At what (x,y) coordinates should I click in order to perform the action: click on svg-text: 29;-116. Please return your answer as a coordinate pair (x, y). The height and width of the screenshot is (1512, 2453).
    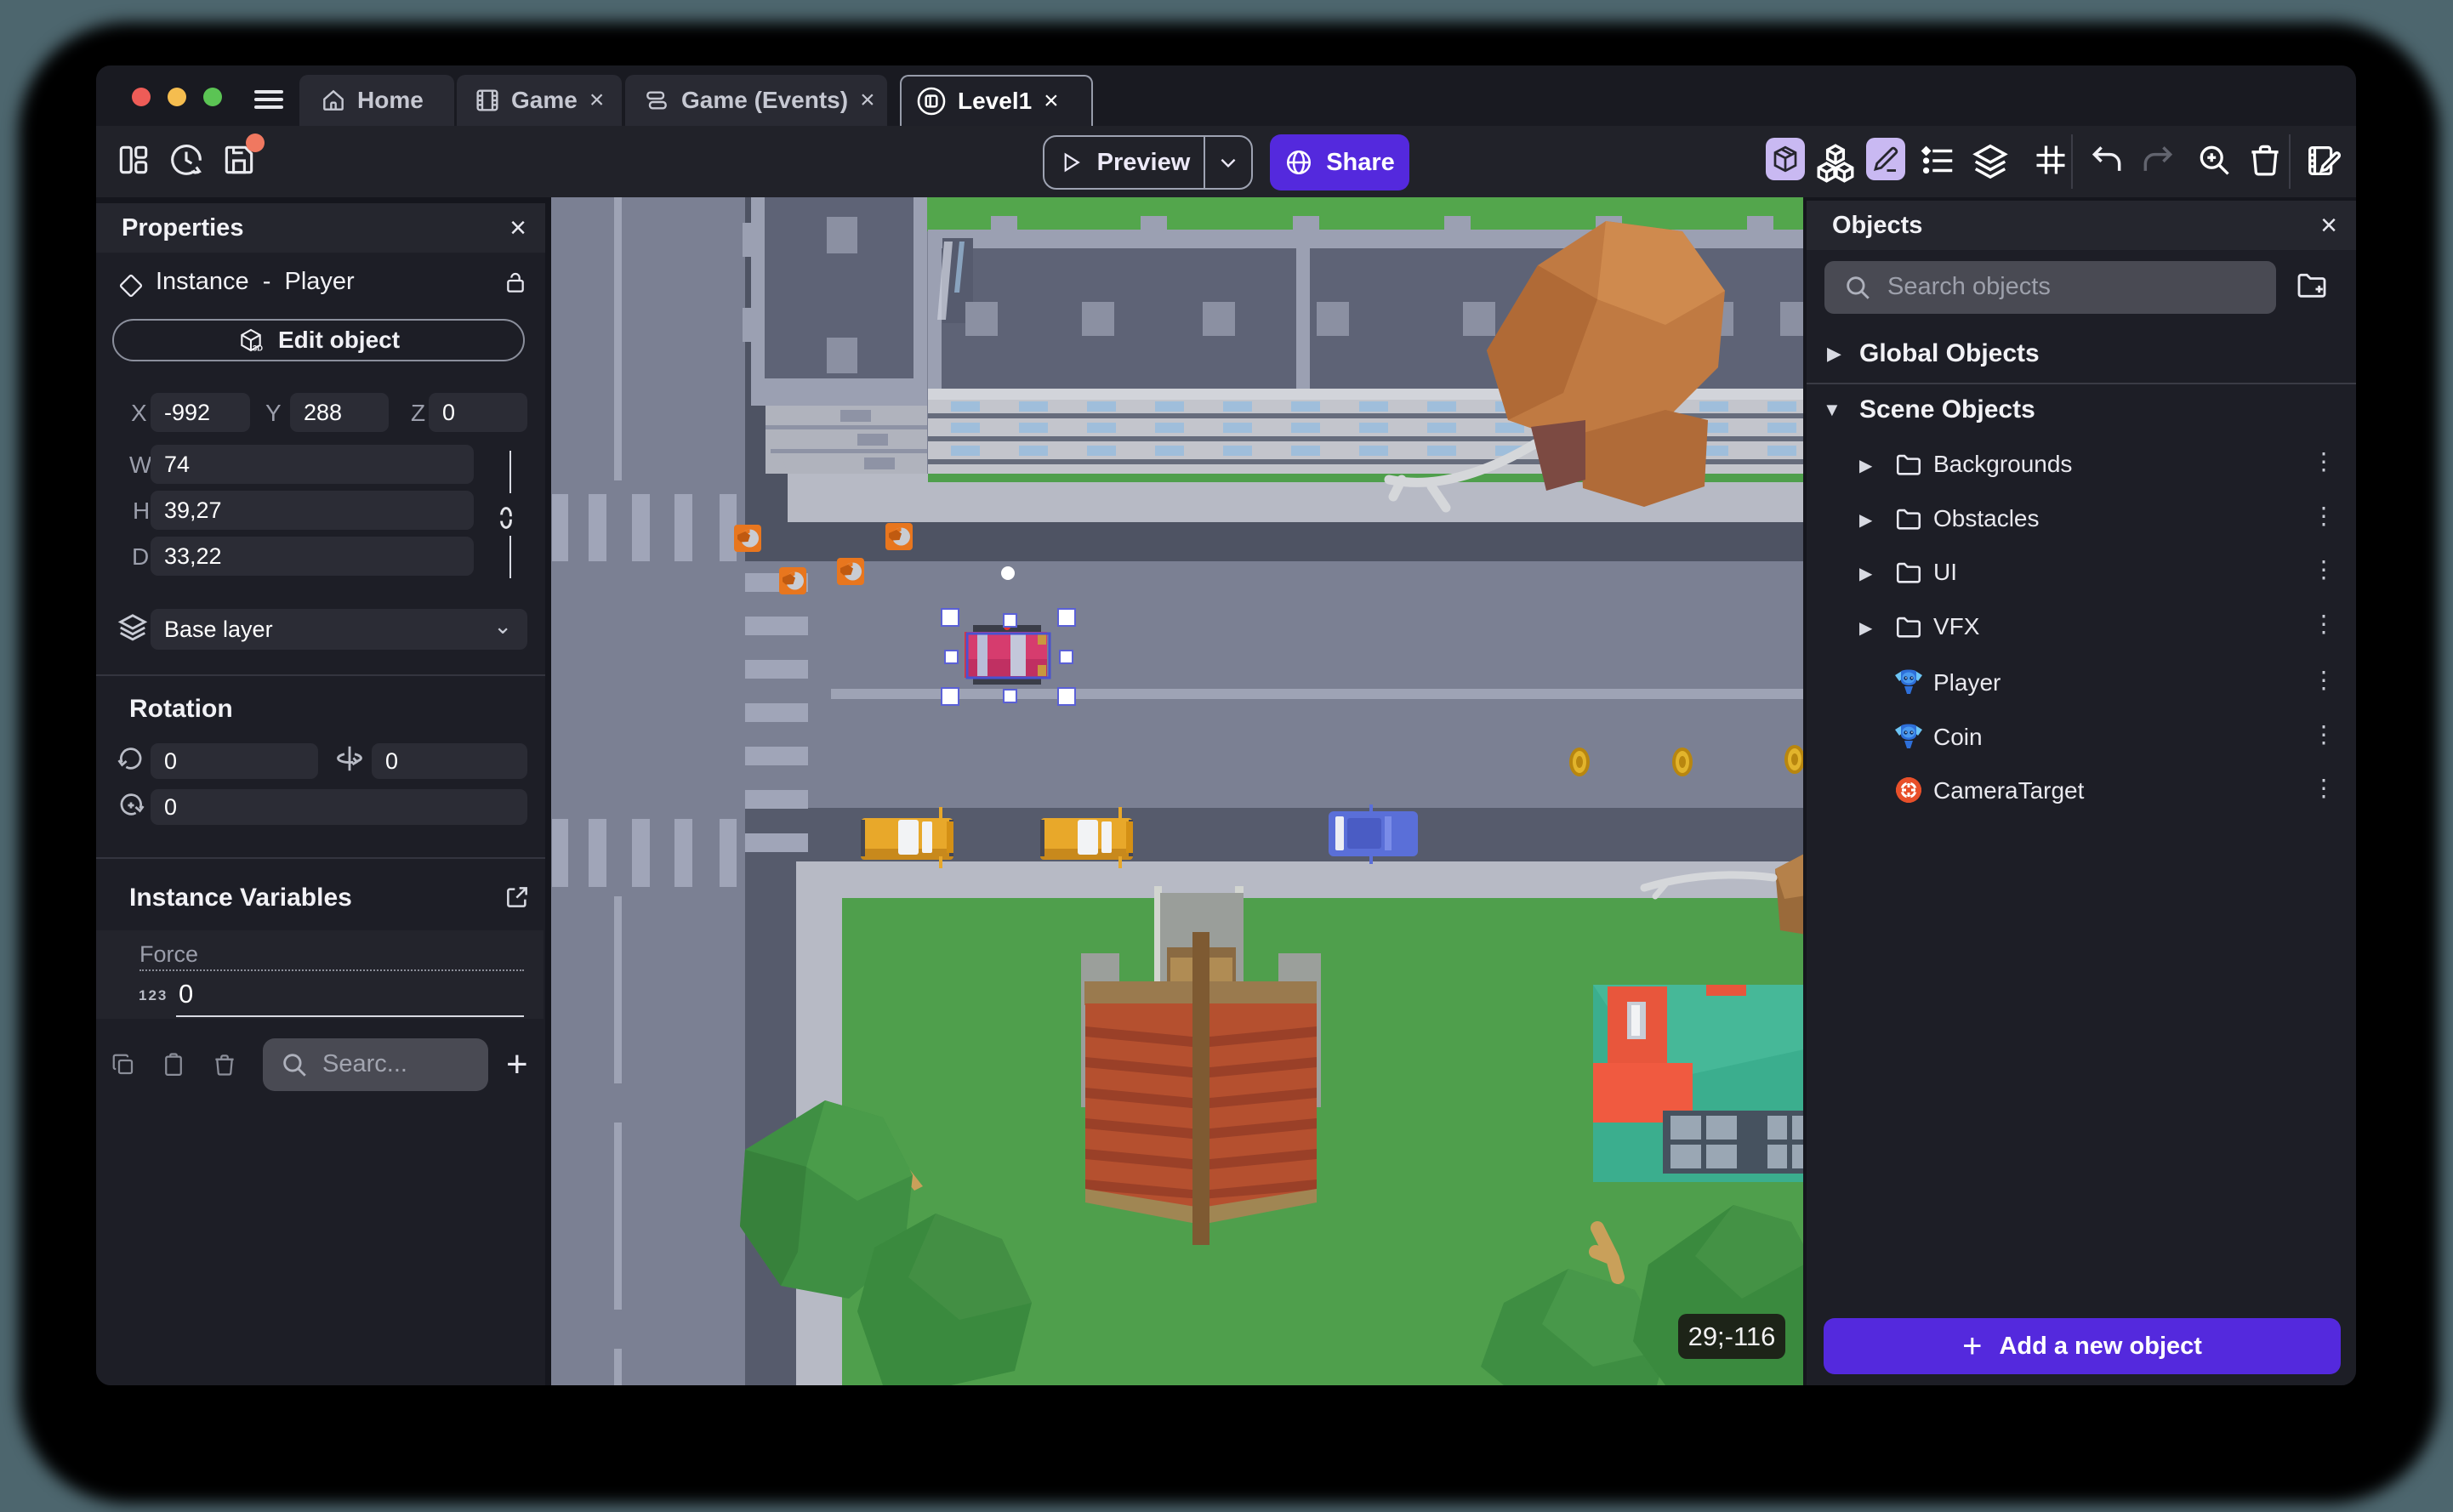
    Looking at the image, I should click on (1732, 1336).